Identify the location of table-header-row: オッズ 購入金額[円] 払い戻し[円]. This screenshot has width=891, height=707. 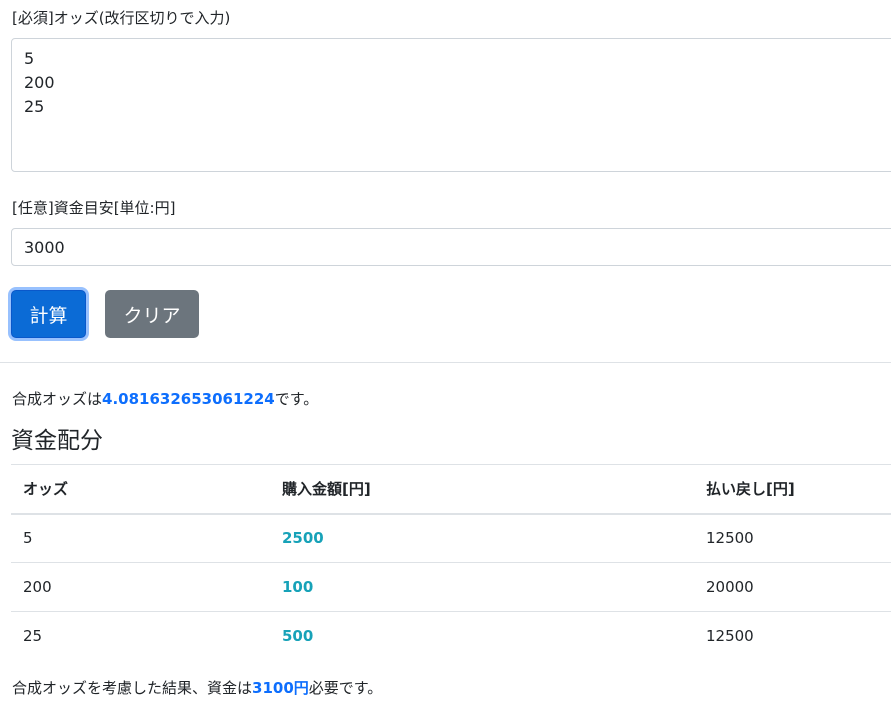
(451, 489).